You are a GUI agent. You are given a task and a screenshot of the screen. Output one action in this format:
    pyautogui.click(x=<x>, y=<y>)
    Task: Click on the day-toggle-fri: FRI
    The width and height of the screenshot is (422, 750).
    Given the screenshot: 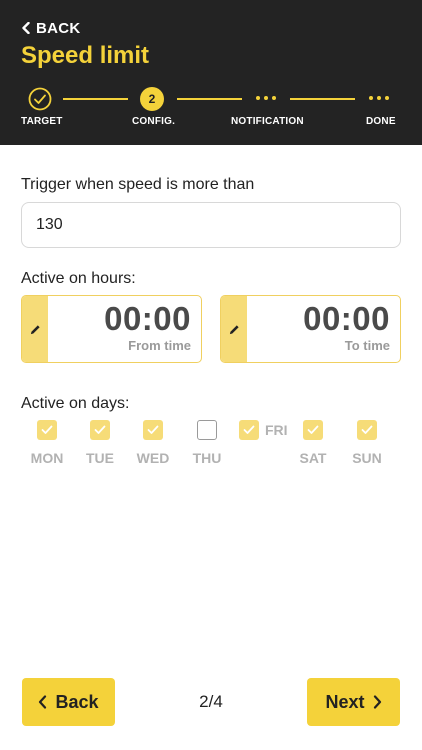 What is the action you would take?
    pyautogui.click(x=263, y=430)
    